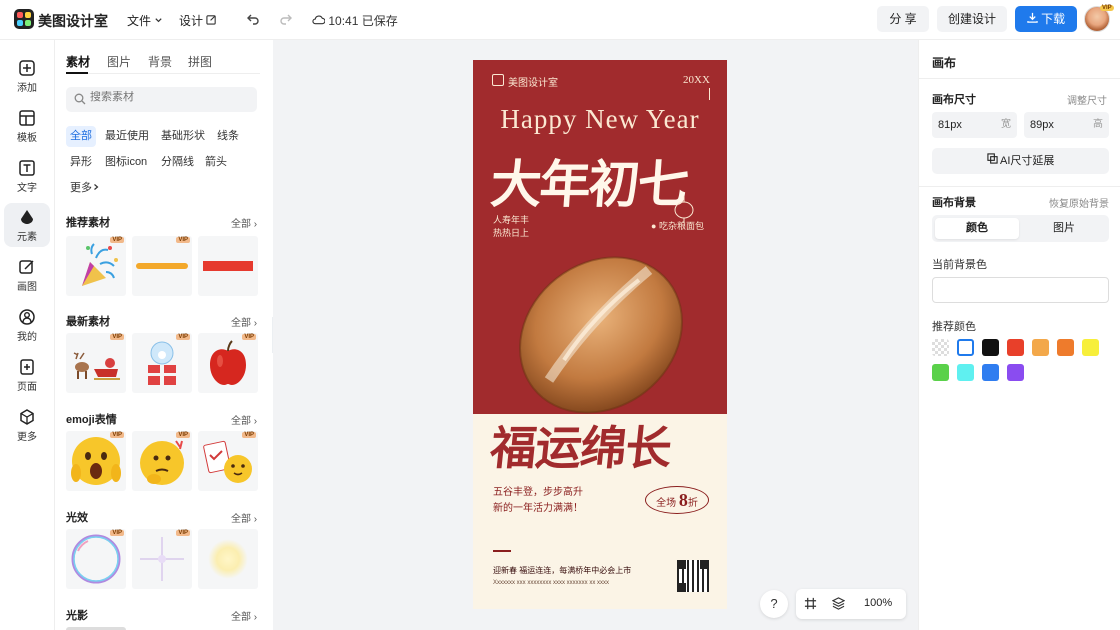 The height and width of the screenshot is (630, 1120). Describe the element at coordinates (974, 125) in the screenshot. I see `width-input: 81px 宽` at that location.